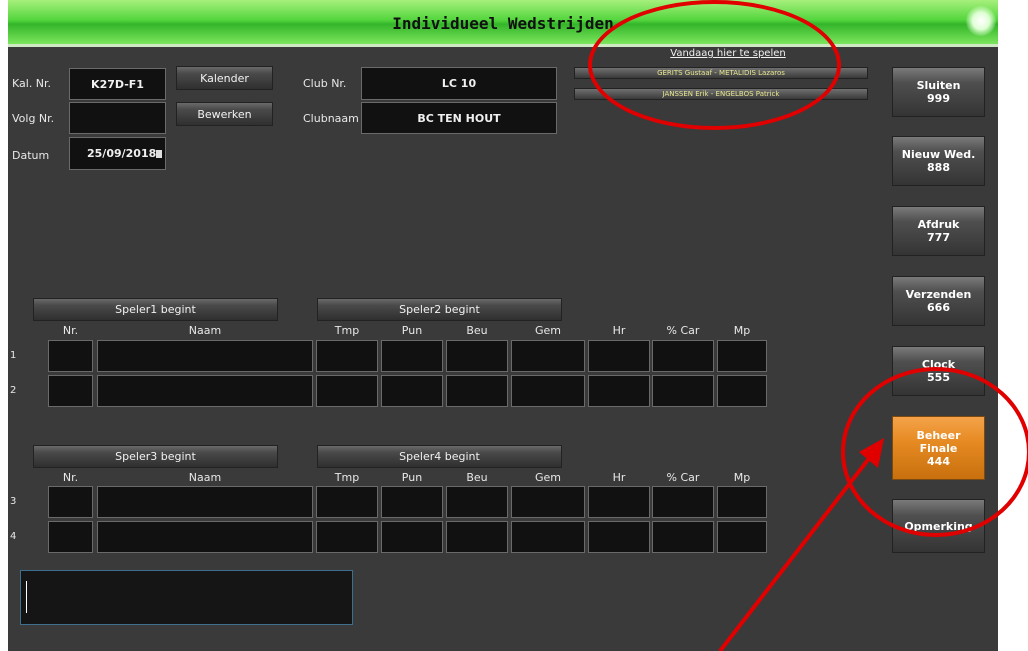  I want to click on clubnaam-field: BC TEN HOUT, so click(459, 118).